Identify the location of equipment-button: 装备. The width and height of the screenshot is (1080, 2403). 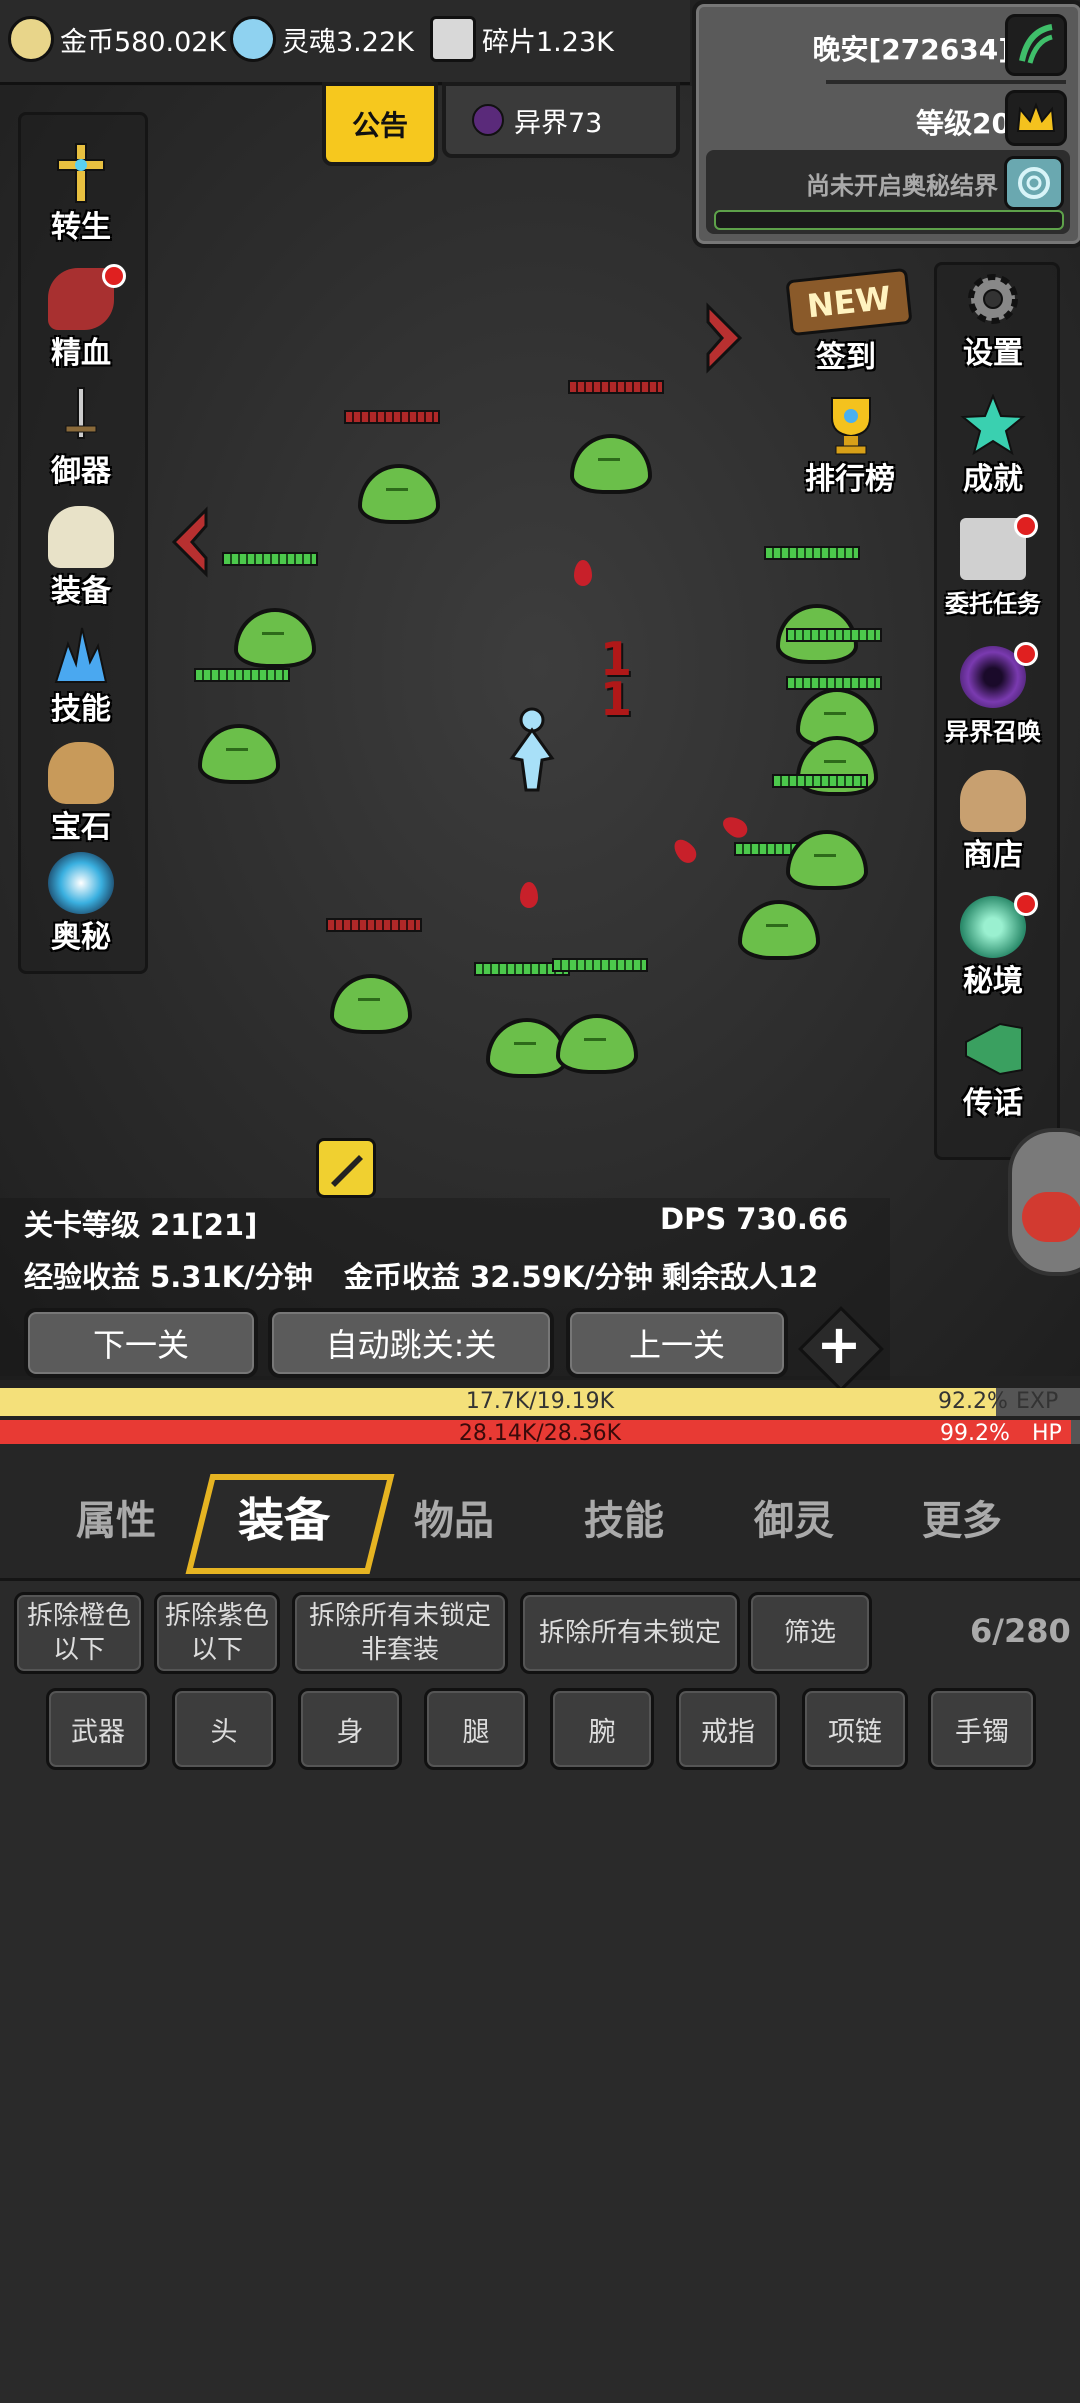
(81, 555).